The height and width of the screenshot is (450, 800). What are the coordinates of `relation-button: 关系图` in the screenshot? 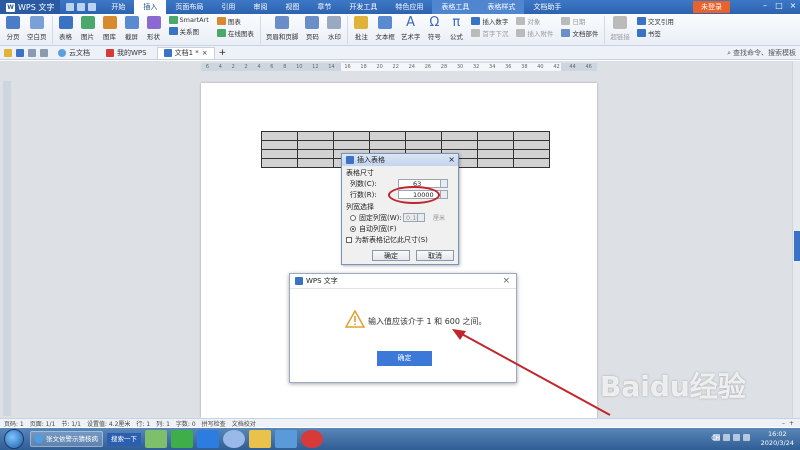 It's located at (188, 31).